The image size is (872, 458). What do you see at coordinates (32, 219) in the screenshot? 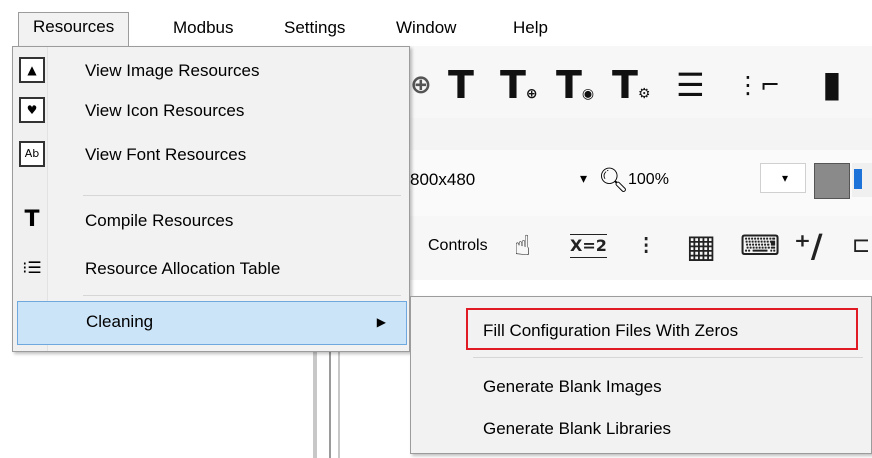
I see `compile-icon: T` at bounding box center [32, 219].